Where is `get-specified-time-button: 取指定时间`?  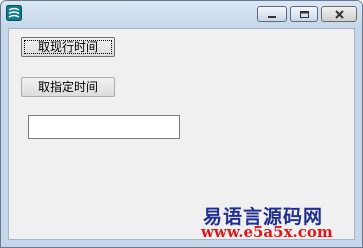 get-specified-time-button: 取指定时间 is located at coordinates (68, 87).